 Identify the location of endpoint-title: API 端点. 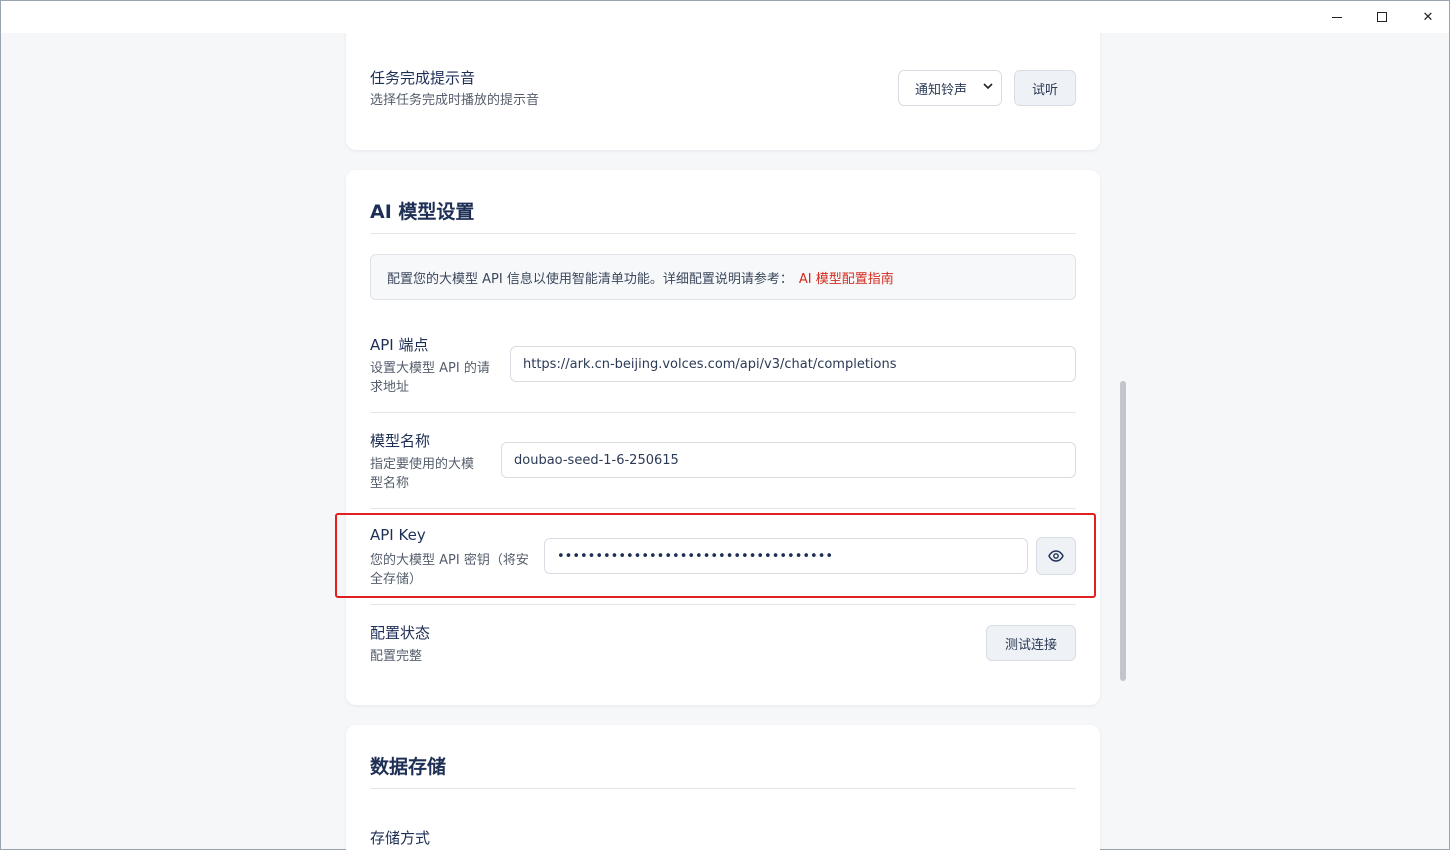
(399, 345).